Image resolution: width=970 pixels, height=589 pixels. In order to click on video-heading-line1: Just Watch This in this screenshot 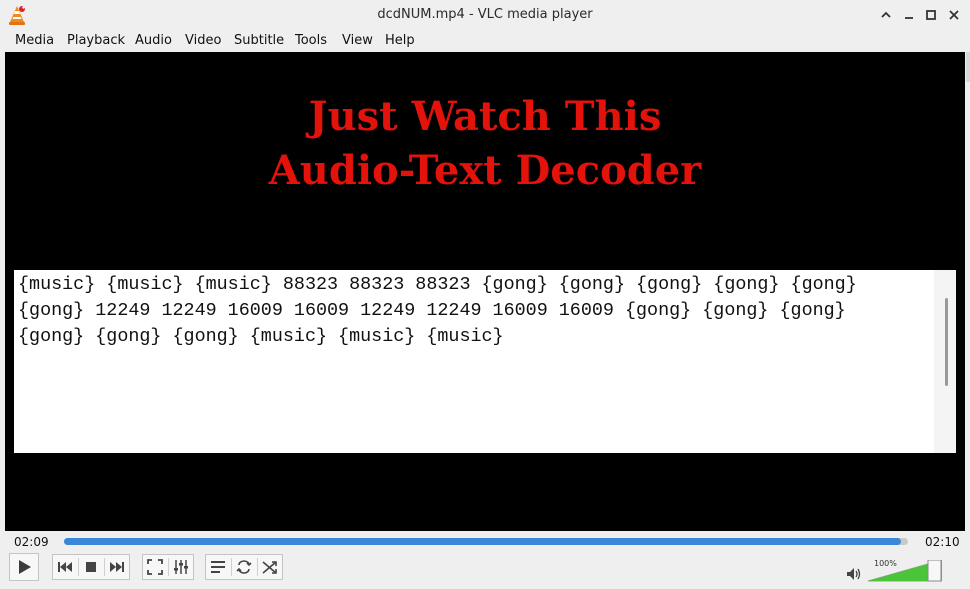, I will do `click(485, 116)`.